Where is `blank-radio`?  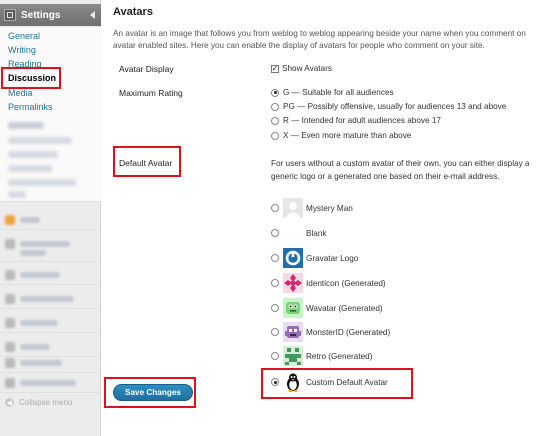
blank-radio is located at coordinates (275, 233).